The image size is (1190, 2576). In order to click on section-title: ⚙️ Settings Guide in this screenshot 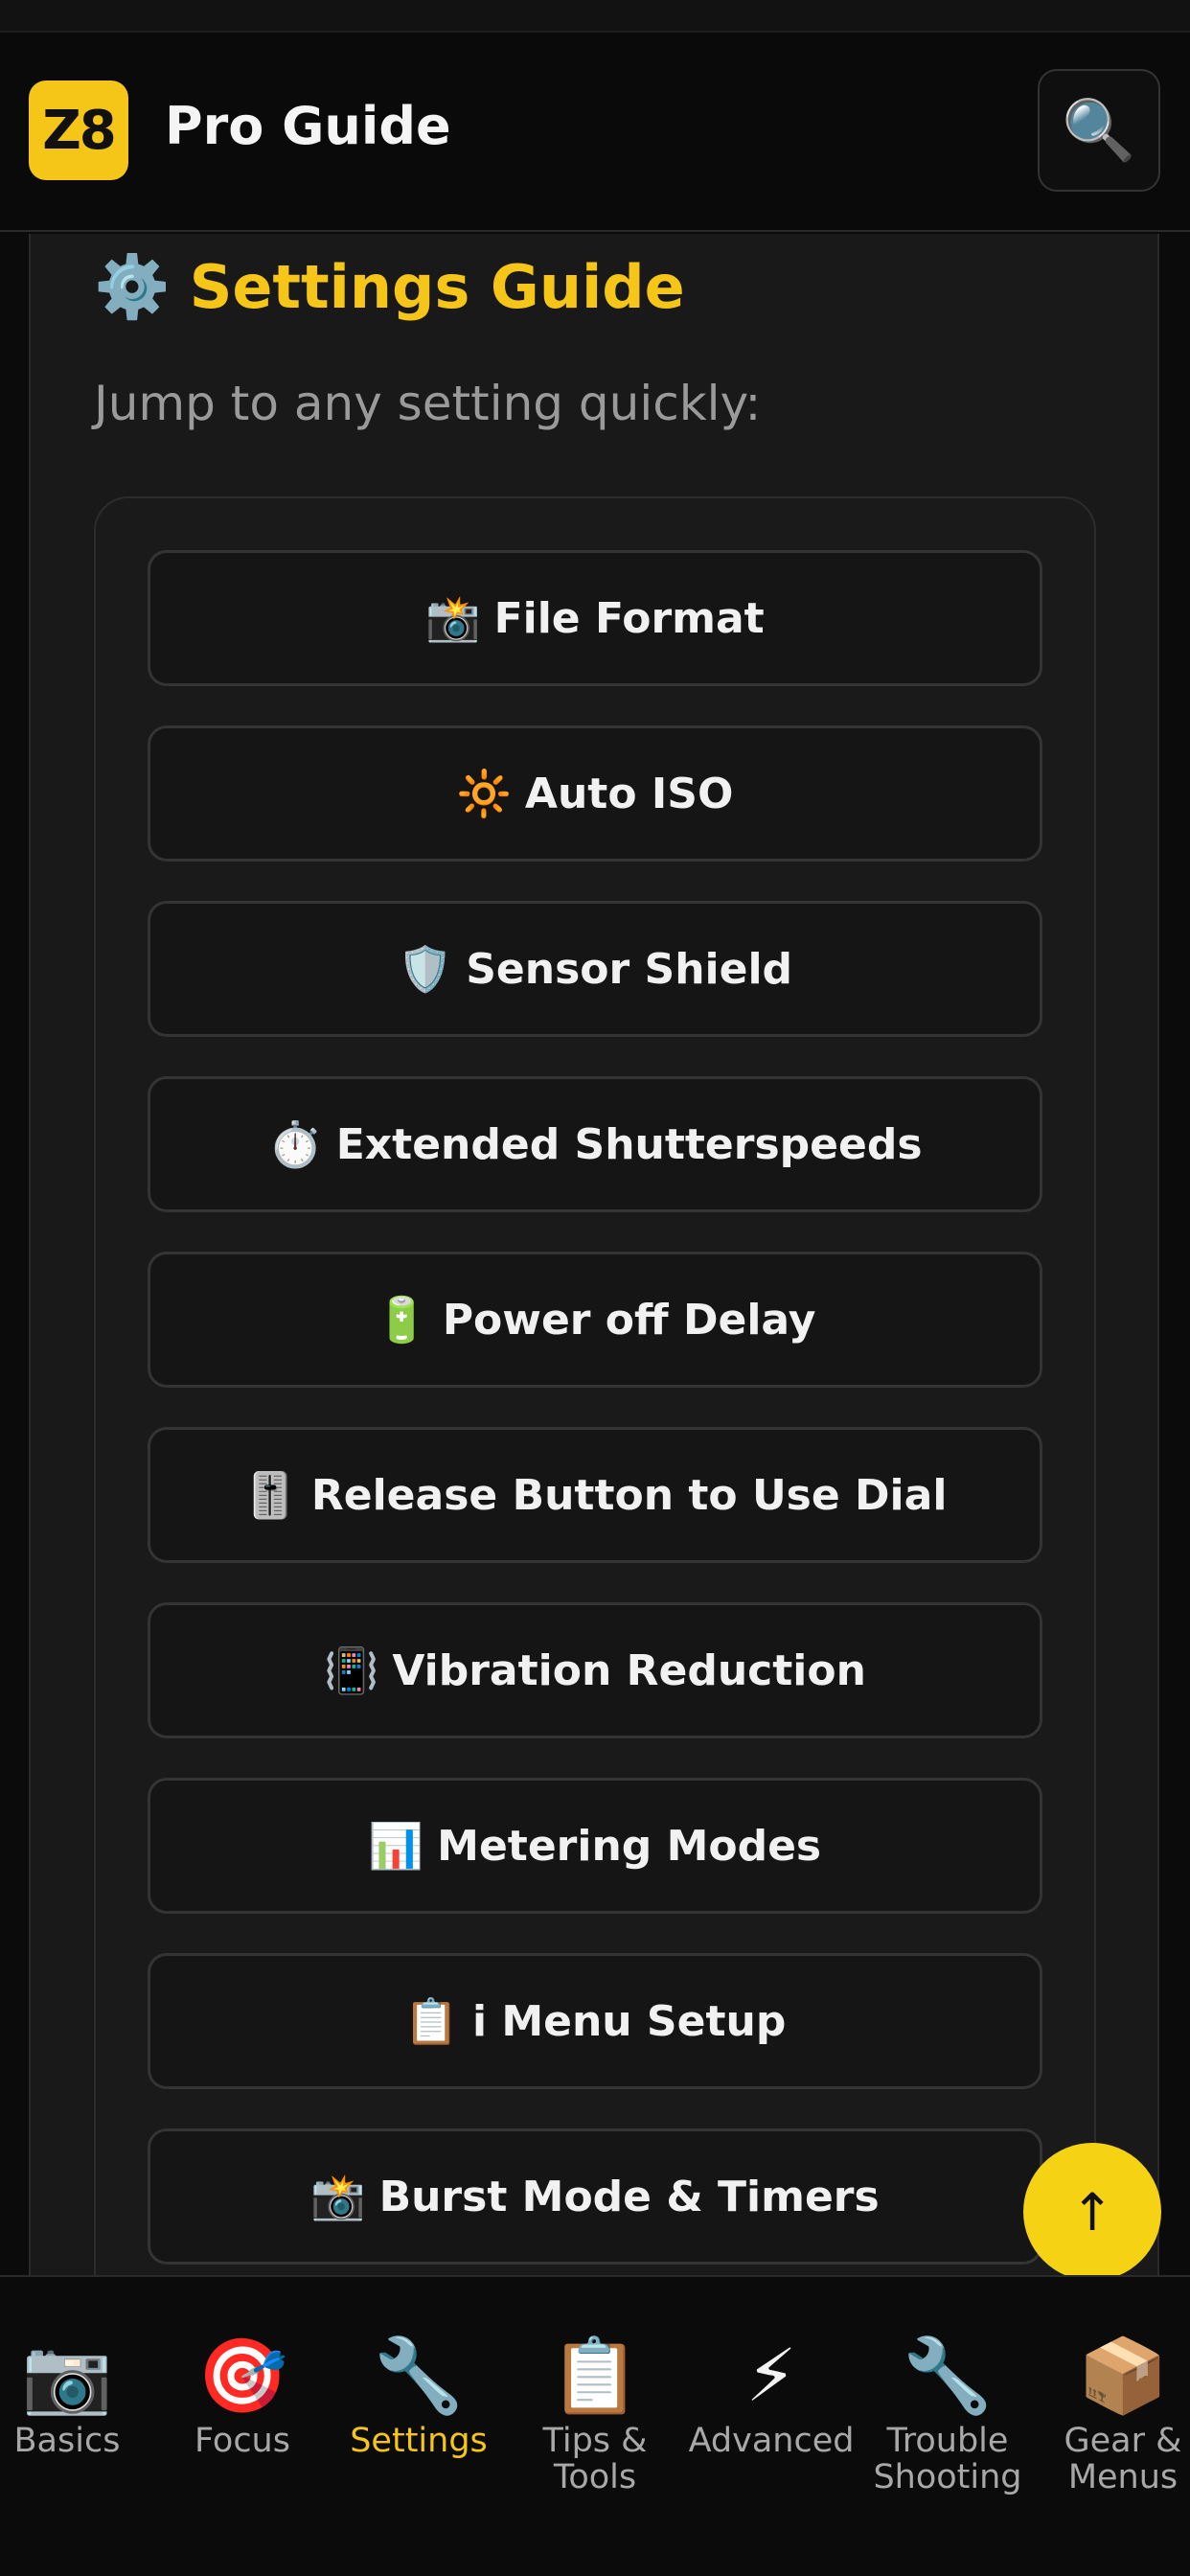, I will do `click(389, 287)`.